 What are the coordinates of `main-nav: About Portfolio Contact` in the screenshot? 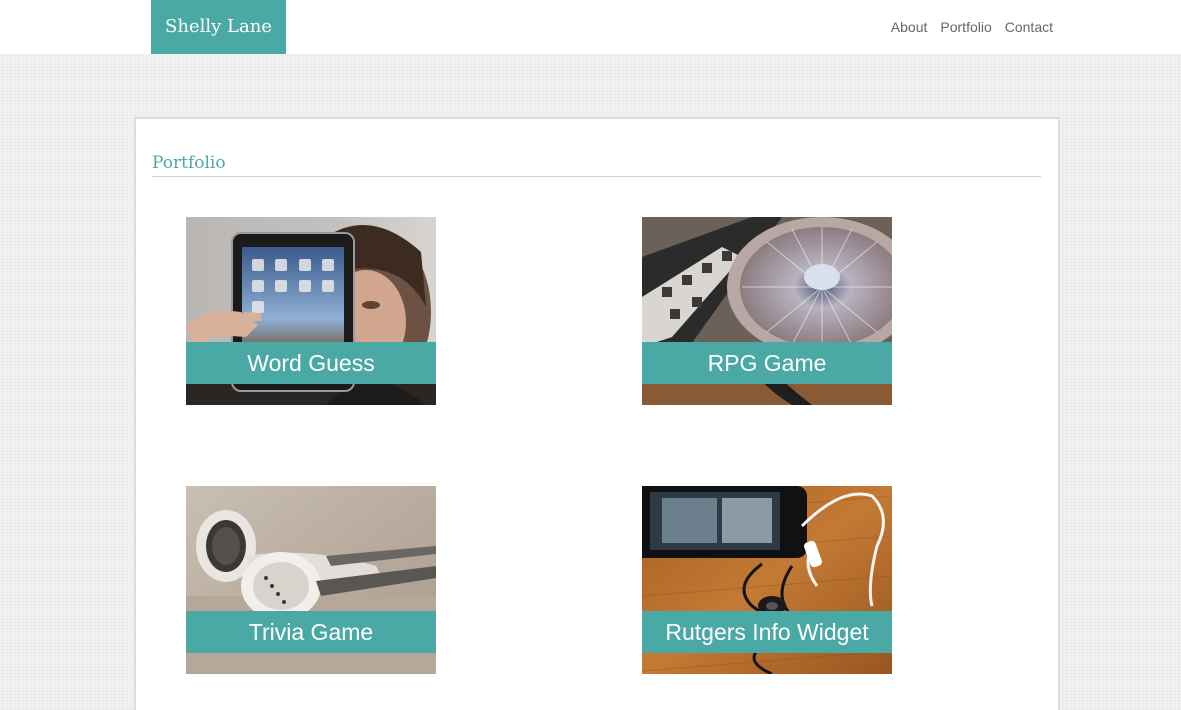 It's located at (972, 27).